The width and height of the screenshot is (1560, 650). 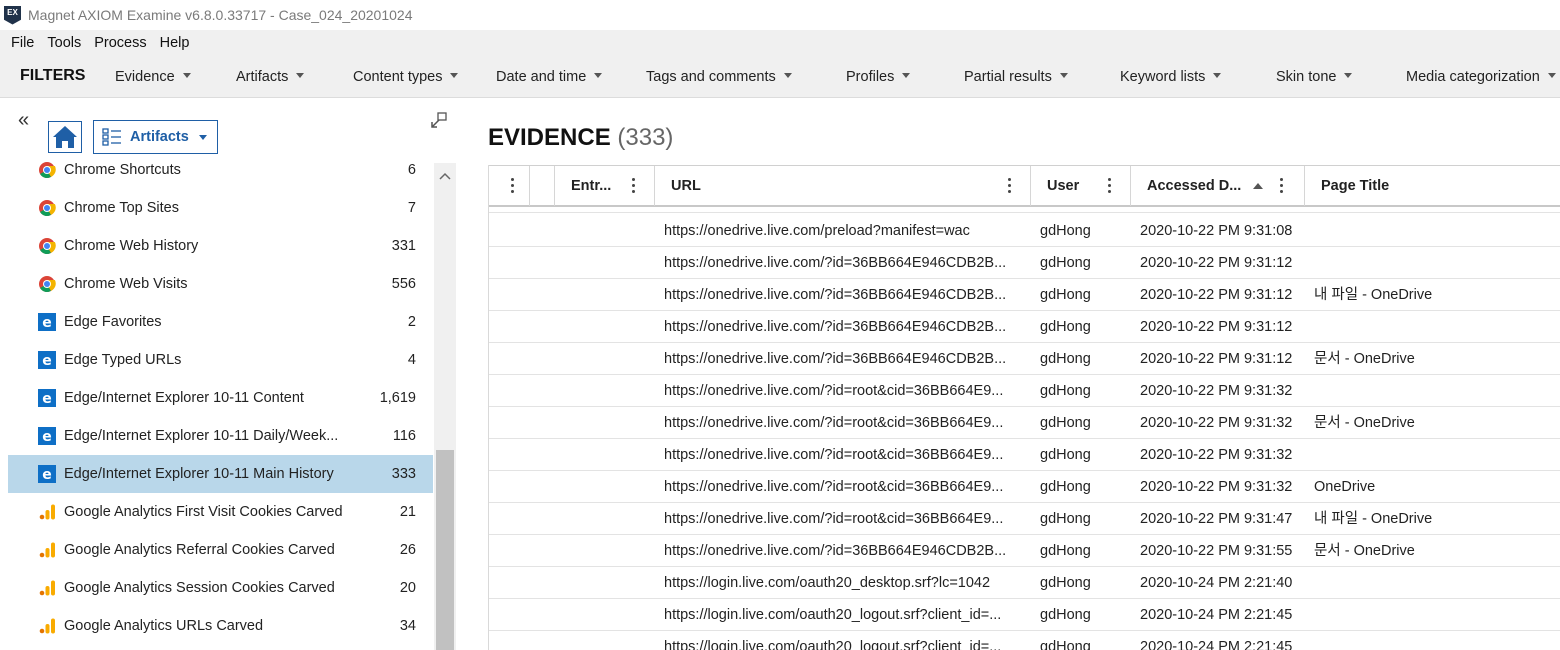 What do you see at coordinates (549, 77) in the screenshot?
I see `filter-date-and-time: Date and time` at bounding box center [549, 77].